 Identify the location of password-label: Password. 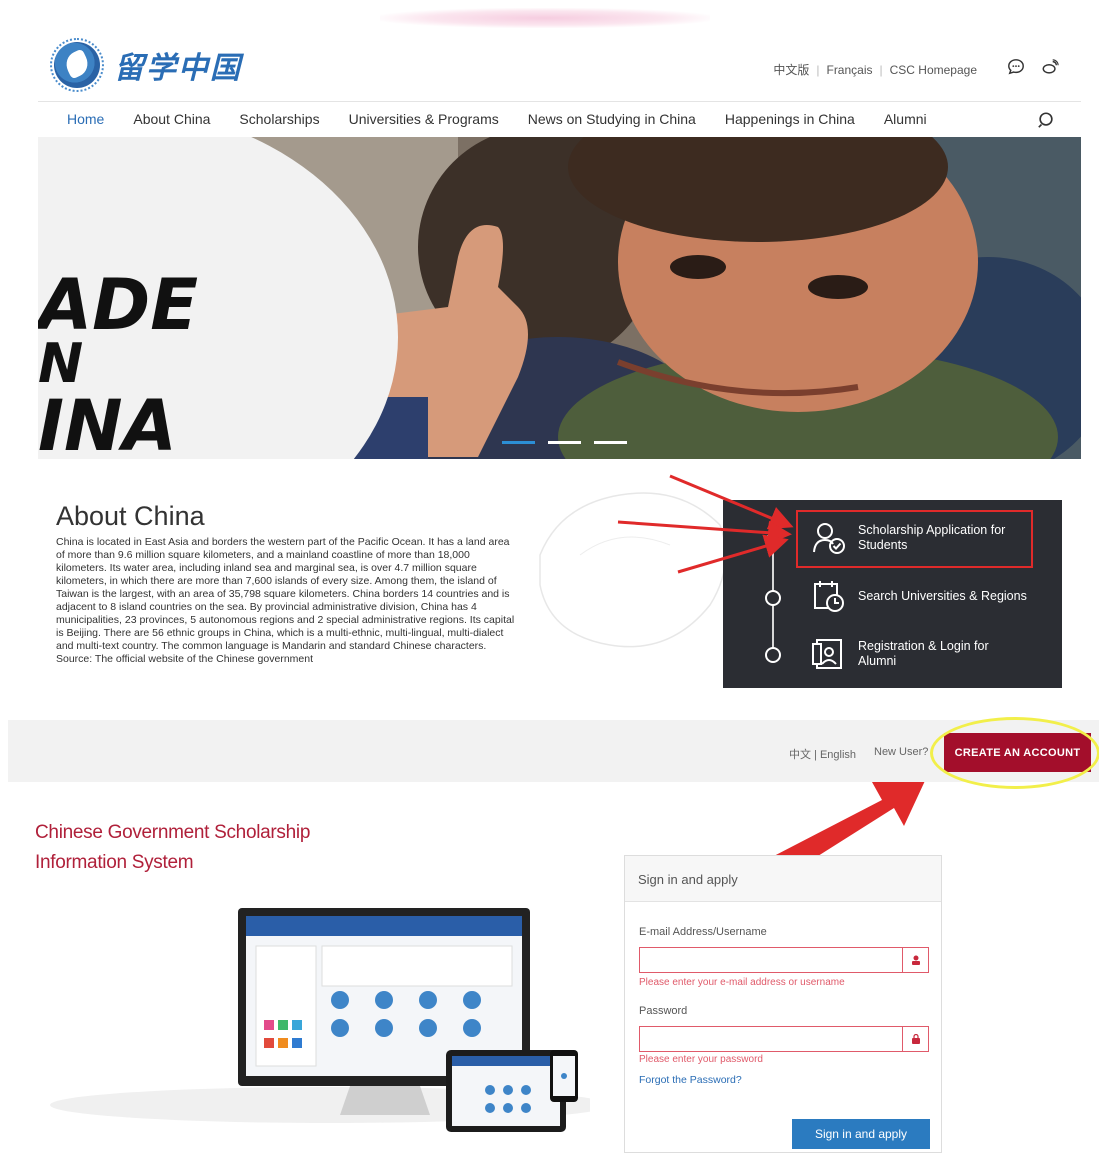
(663, 1011).